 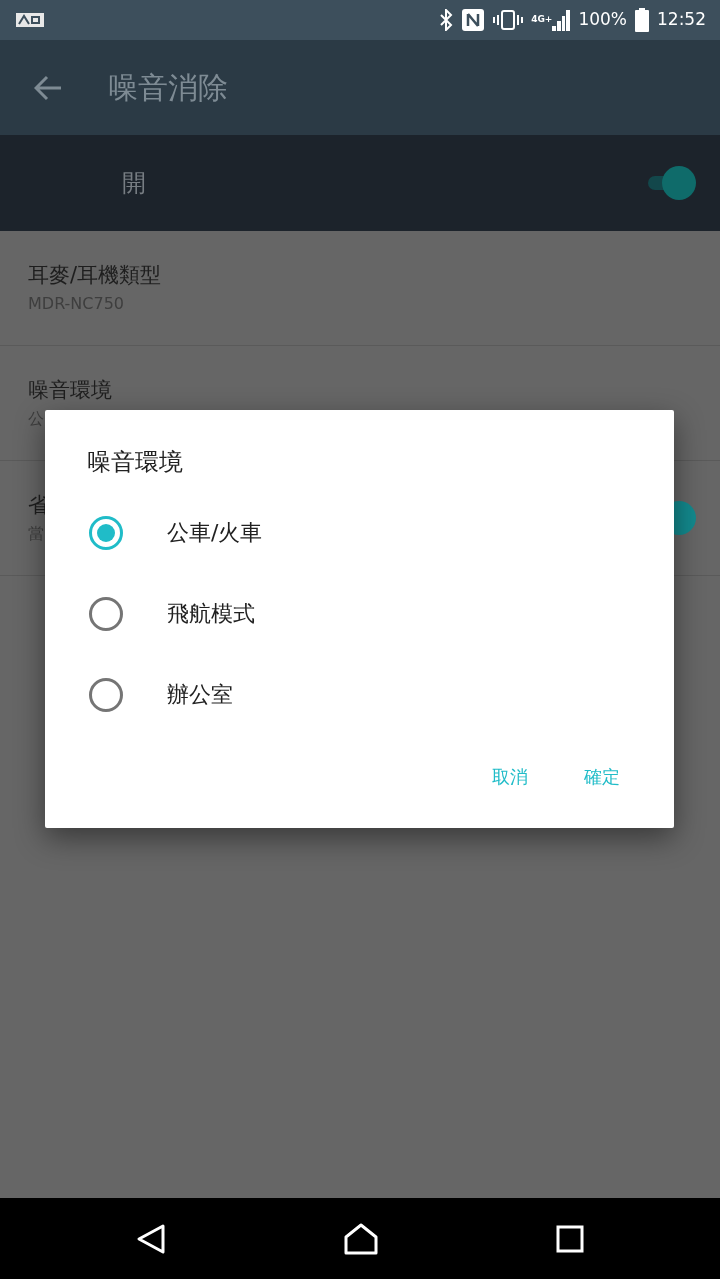 I want to click on signal-icon, so click(x=561, y=20).